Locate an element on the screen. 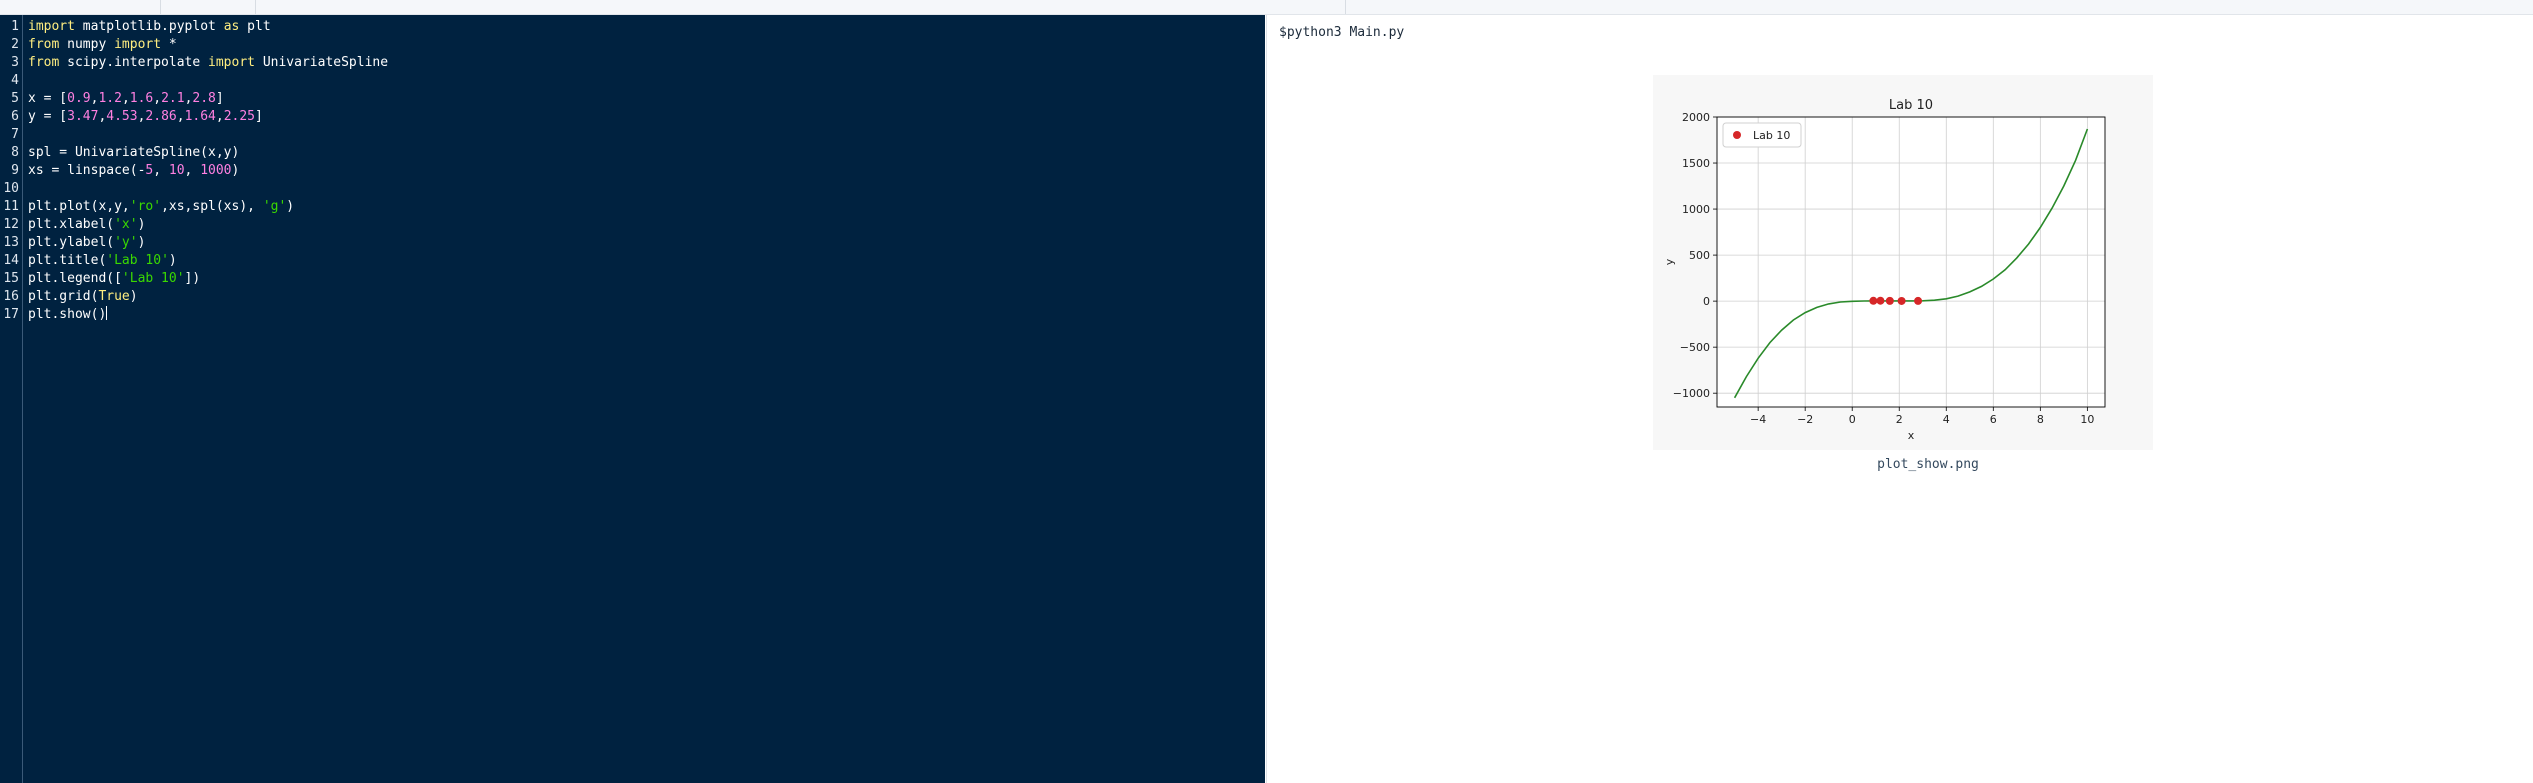 This screenshot has height=783, width=2533. x-axis-label: x is located at coordinates (1911, 435).